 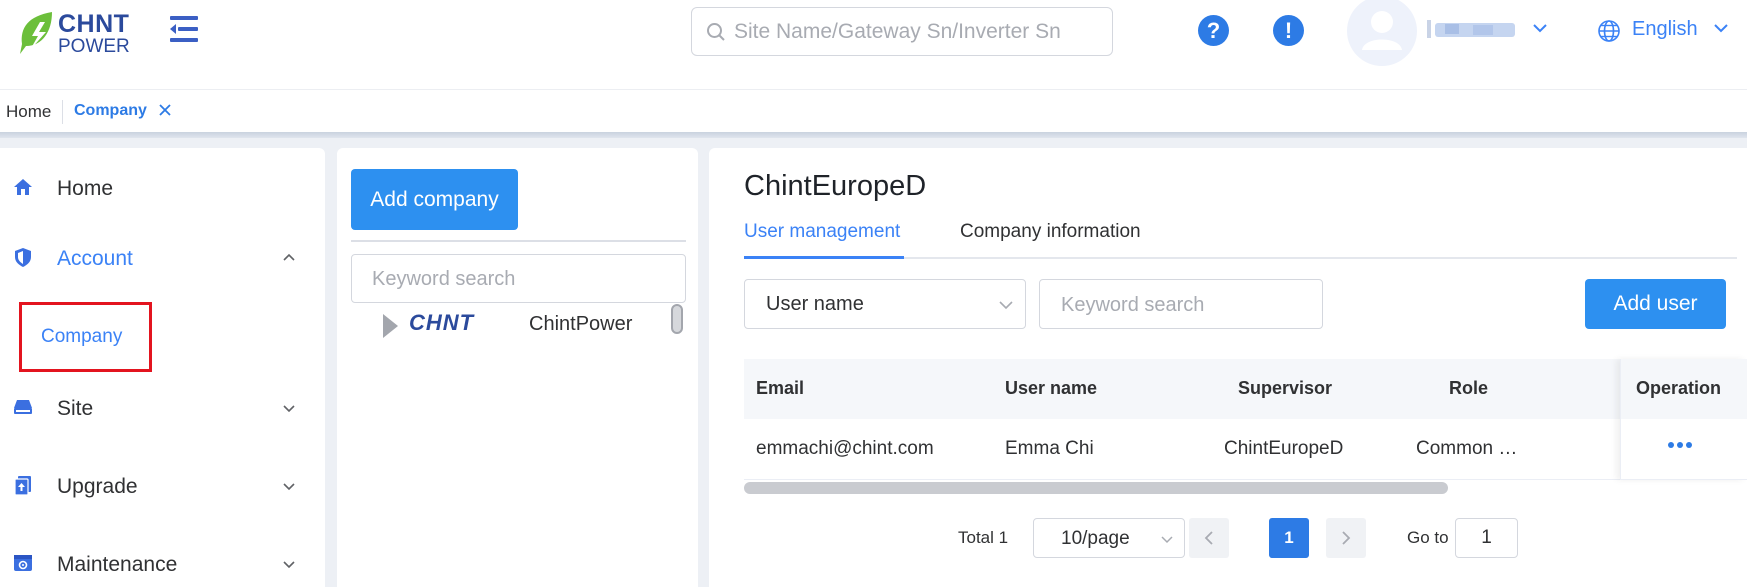 I want to click on operation-cell, so click(x=1684, y=449).